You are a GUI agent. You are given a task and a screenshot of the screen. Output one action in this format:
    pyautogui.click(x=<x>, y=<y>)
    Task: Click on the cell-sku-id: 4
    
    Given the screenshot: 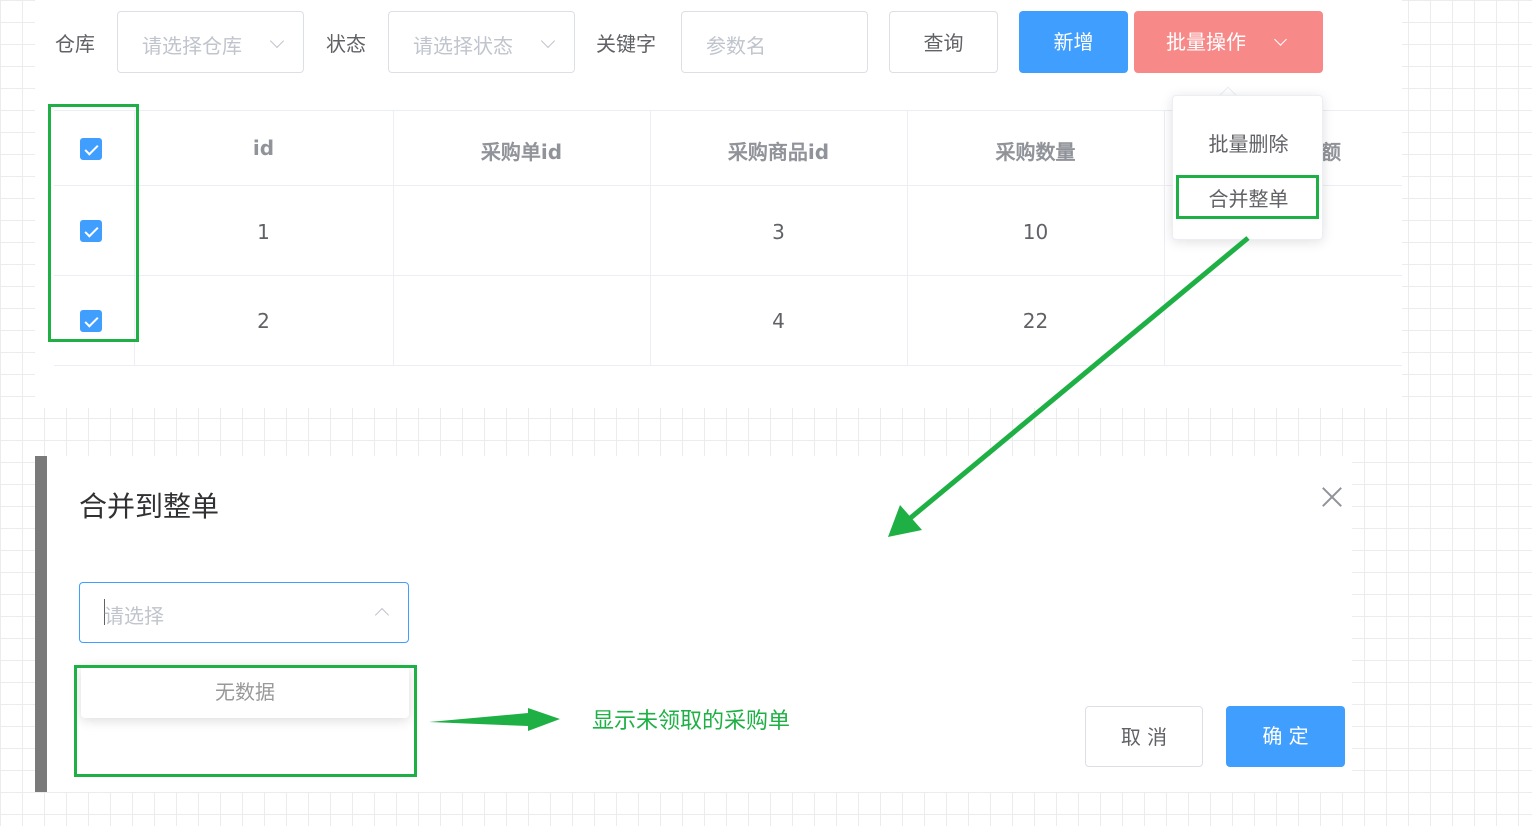 What is the action you would take?
    pyautogui.click(x=778, y=321)
    